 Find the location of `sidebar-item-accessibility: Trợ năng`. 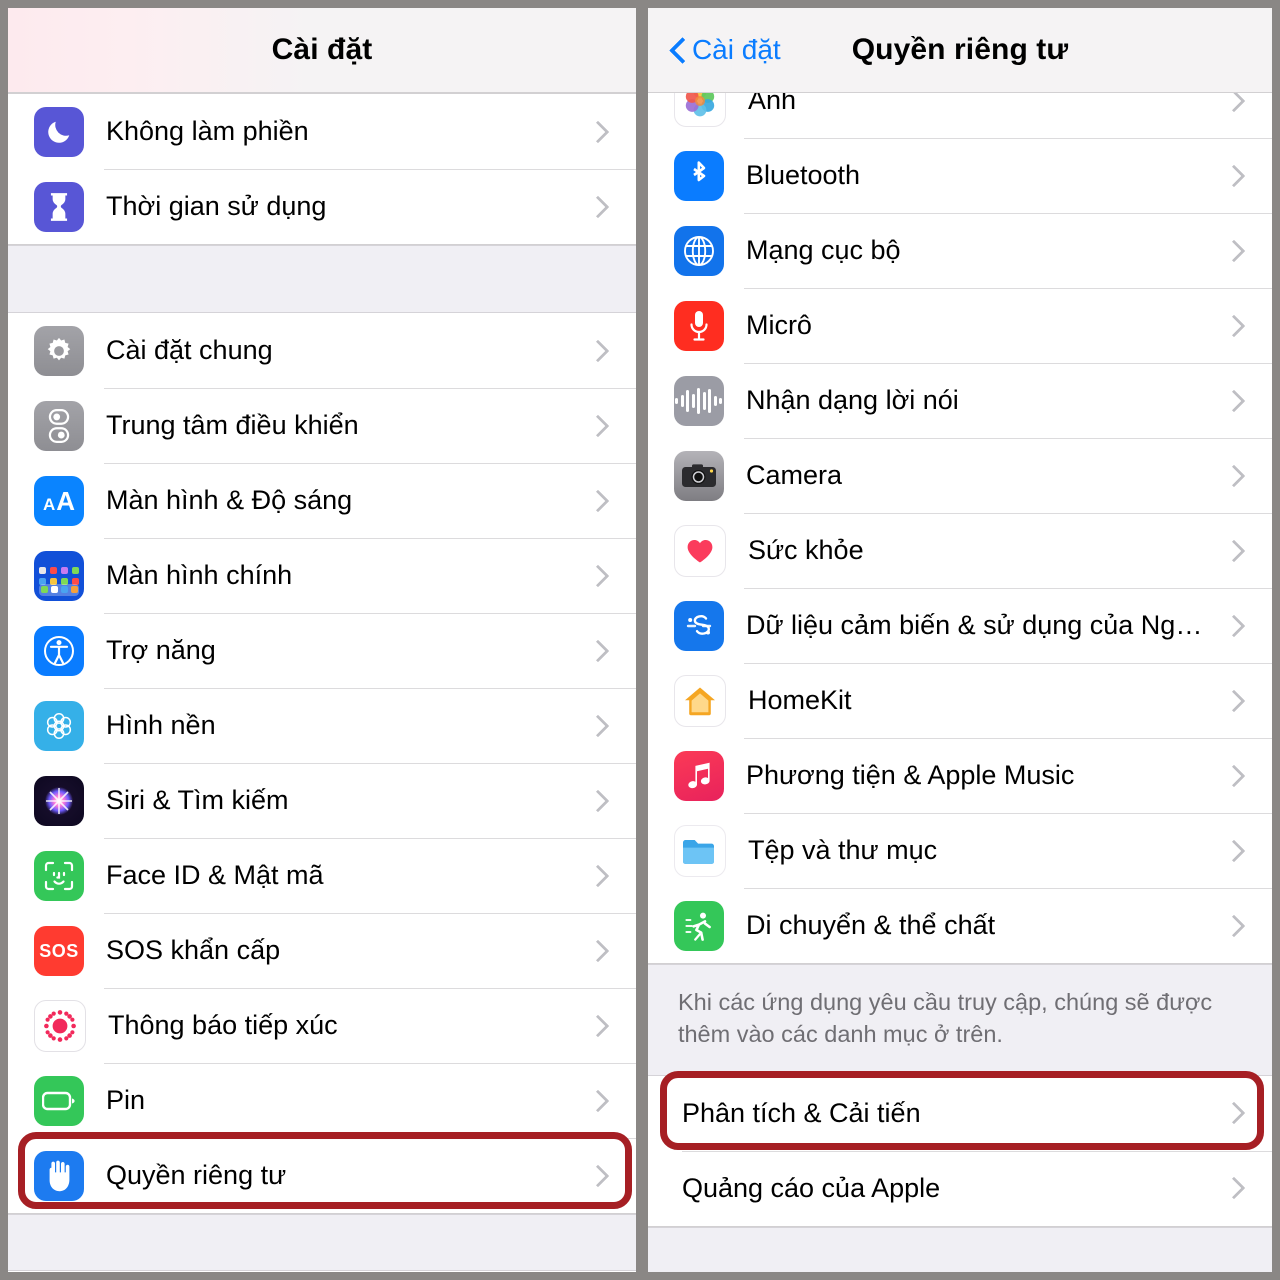

sidebar-item-accessibility: Trợ năng is located at coordinates (322, 650).